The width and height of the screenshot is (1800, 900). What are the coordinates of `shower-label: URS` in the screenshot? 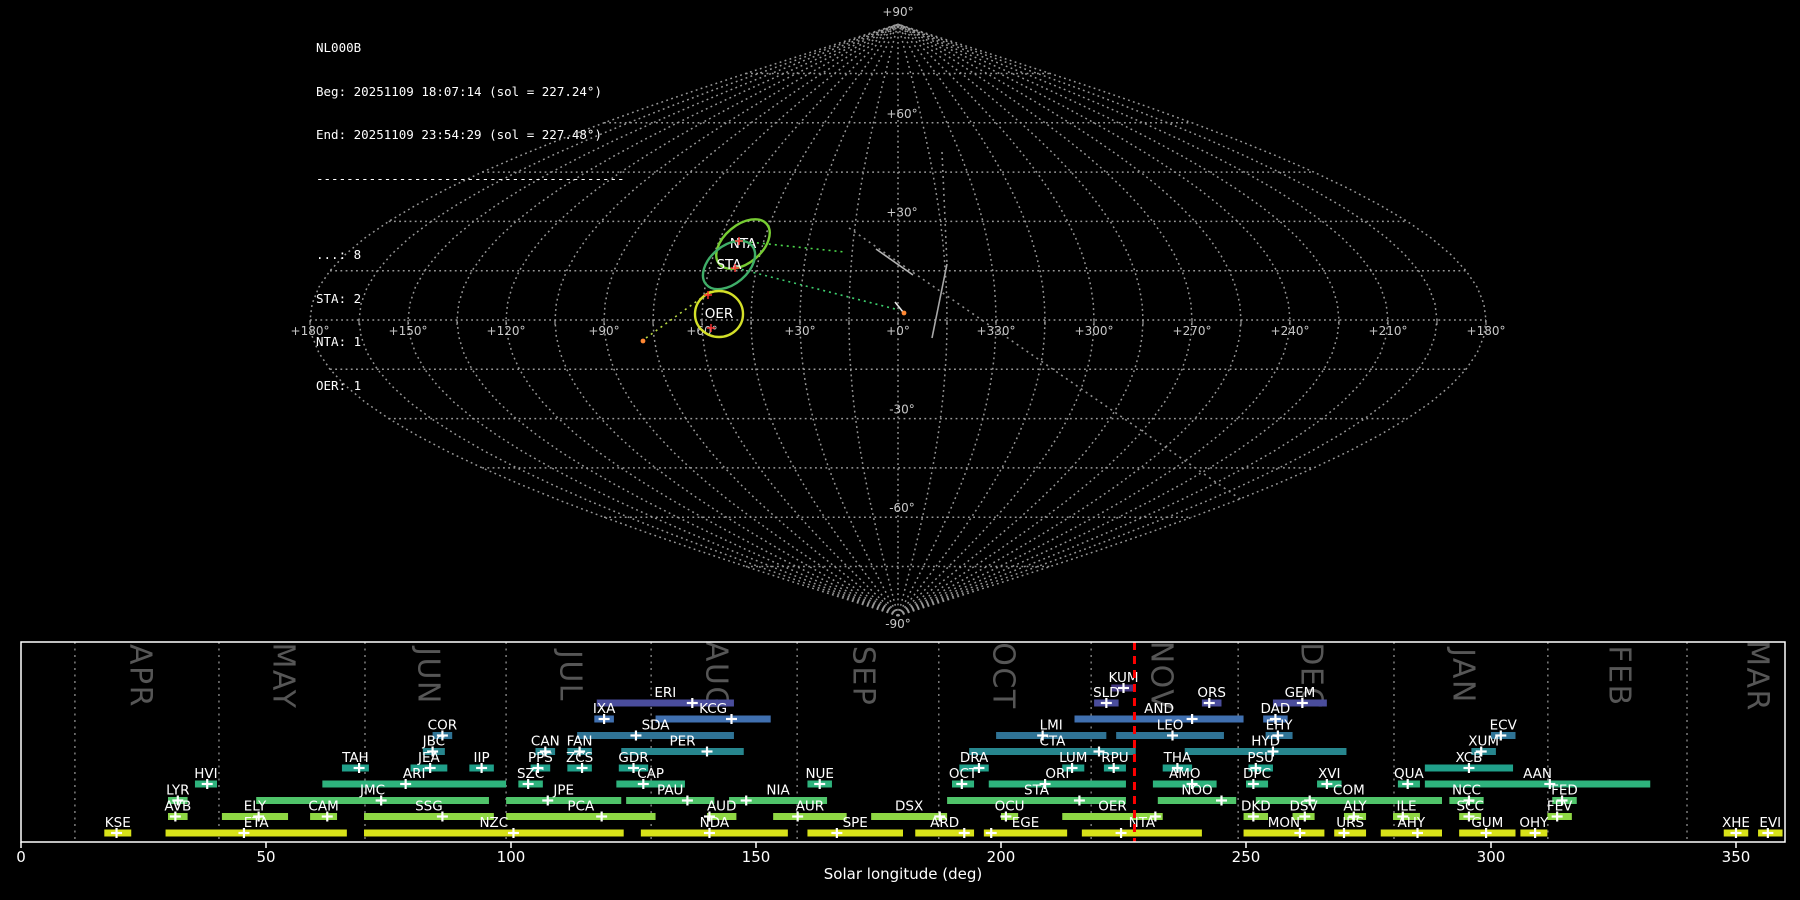 It's located at (1350, 823).